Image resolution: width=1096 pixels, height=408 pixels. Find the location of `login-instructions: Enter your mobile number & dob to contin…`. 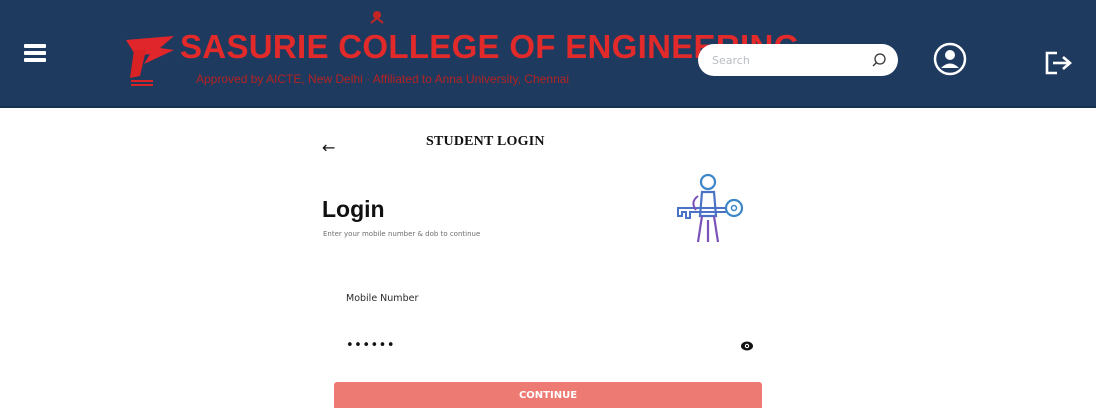

login-instructions: Enter your mobile number & dob to contin… is located at coordinates (402, 234).